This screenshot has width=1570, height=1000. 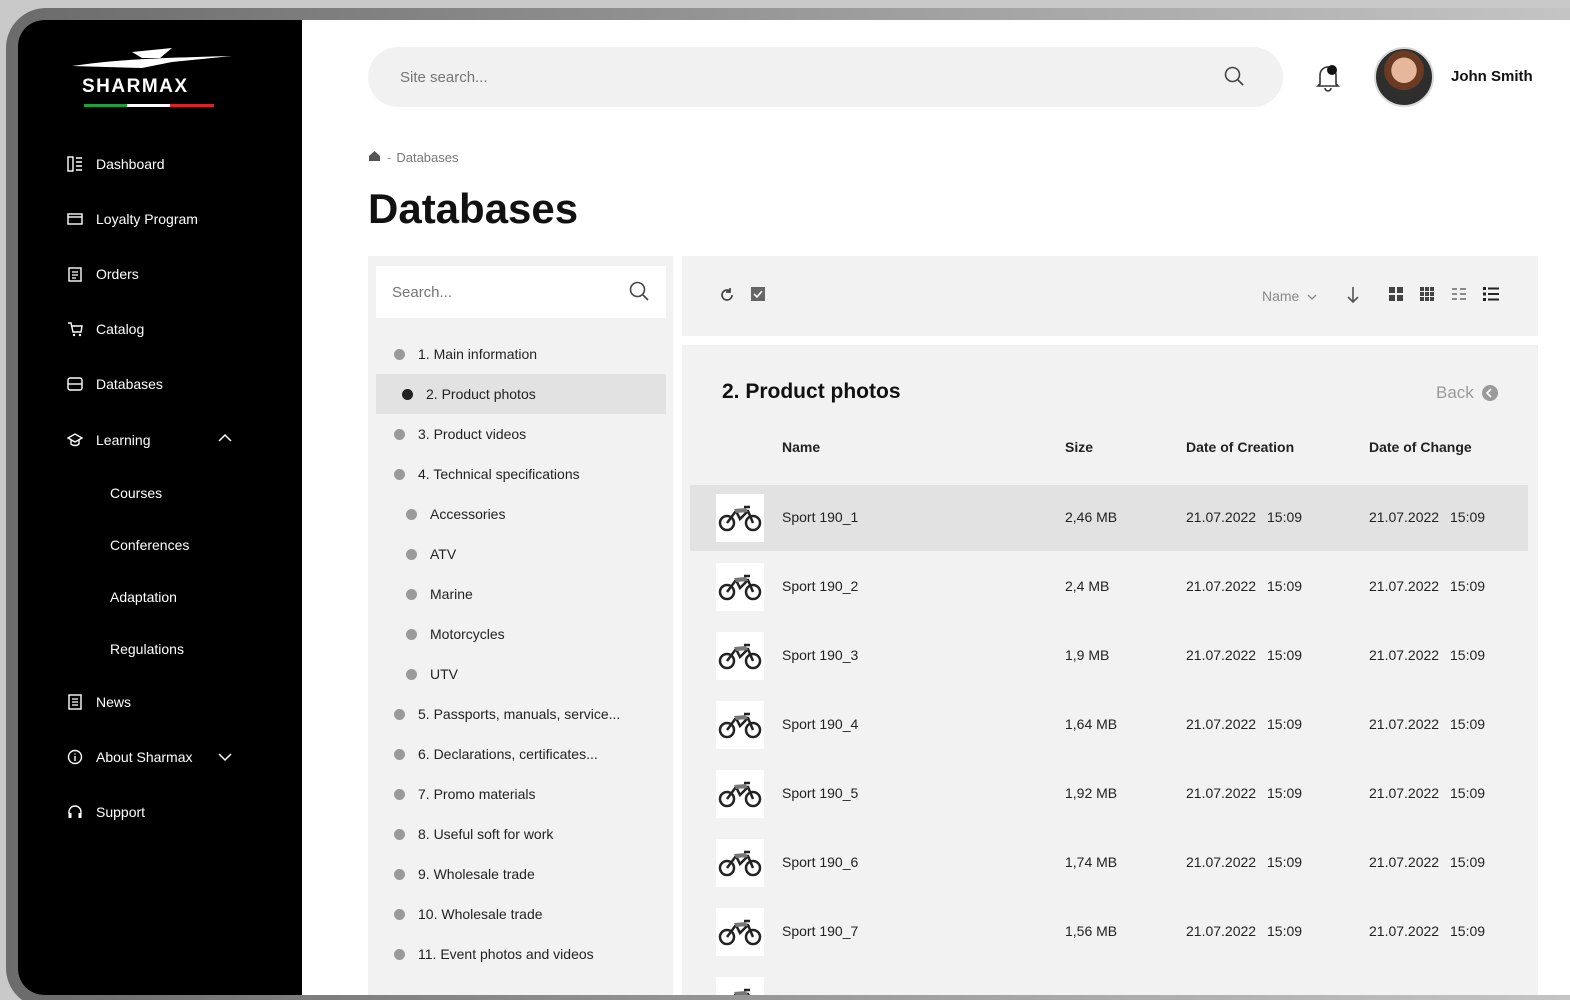 What do you see at coordinates (117, 274) in the screenshot?
I see `sidebar-item-label: Orders` at bounding box center [117, 274].